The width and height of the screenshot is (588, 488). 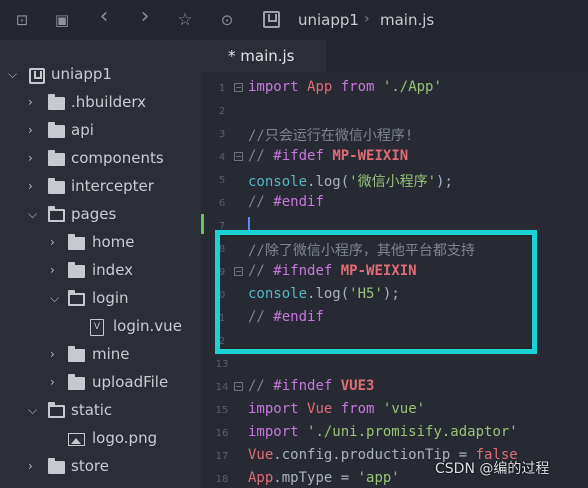 What do you see at coordinates (104, 17) in the screenshot?
I see `back-icon: ‹` at bounding box center [104, 17].